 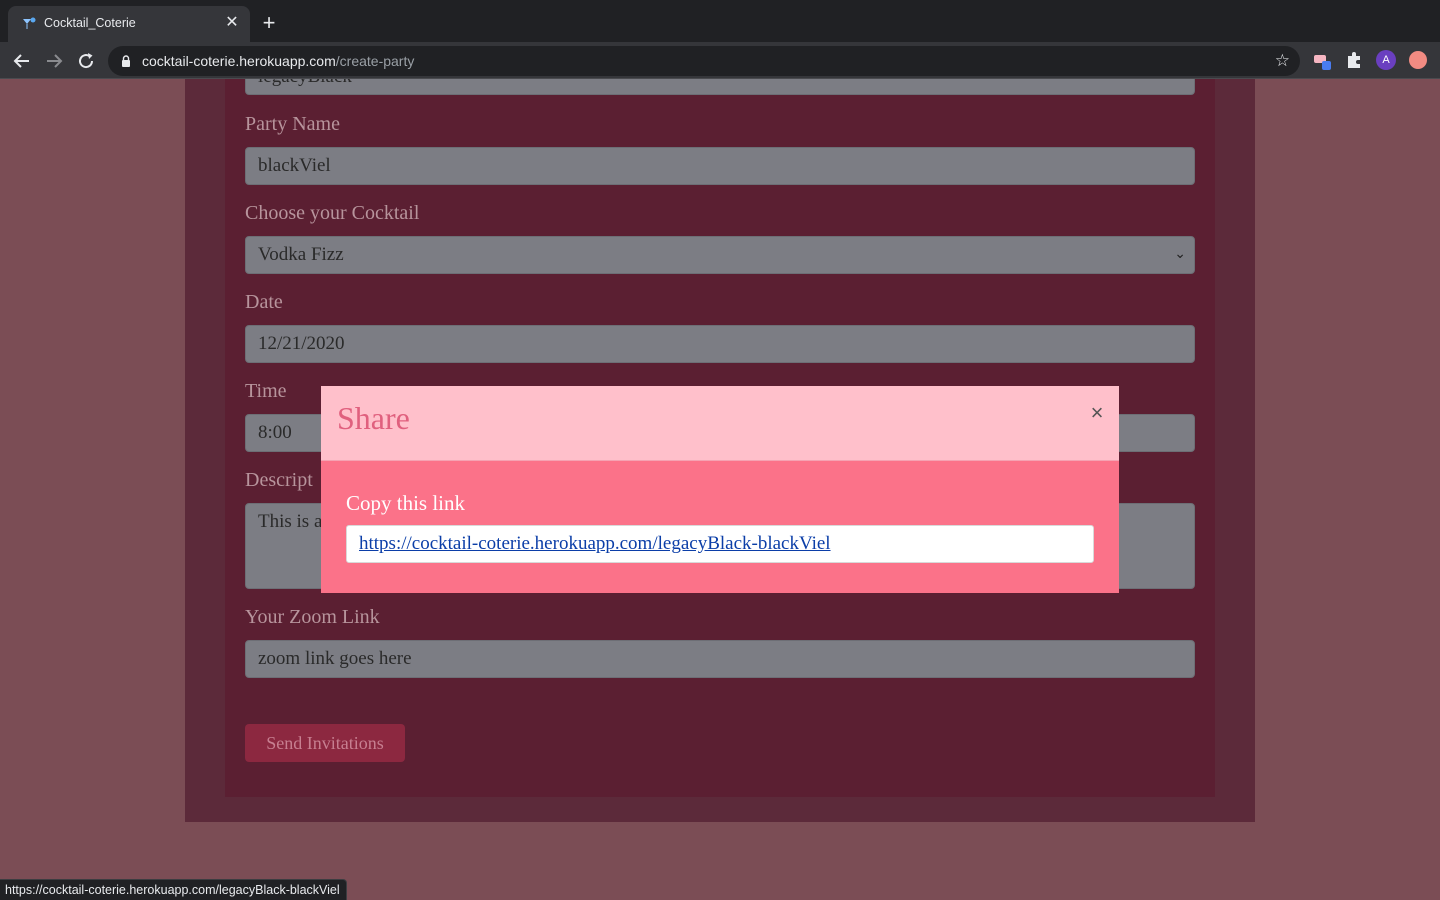 I want to click on bookmark-star-icon: ☆, so click(x=1282, y=61).